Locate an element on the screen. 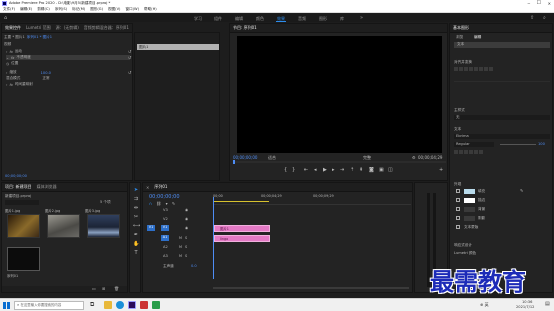 The width and height of the screenshot is (554, 311). workspace-audio: 音频 is located at coordinates (302, 19).